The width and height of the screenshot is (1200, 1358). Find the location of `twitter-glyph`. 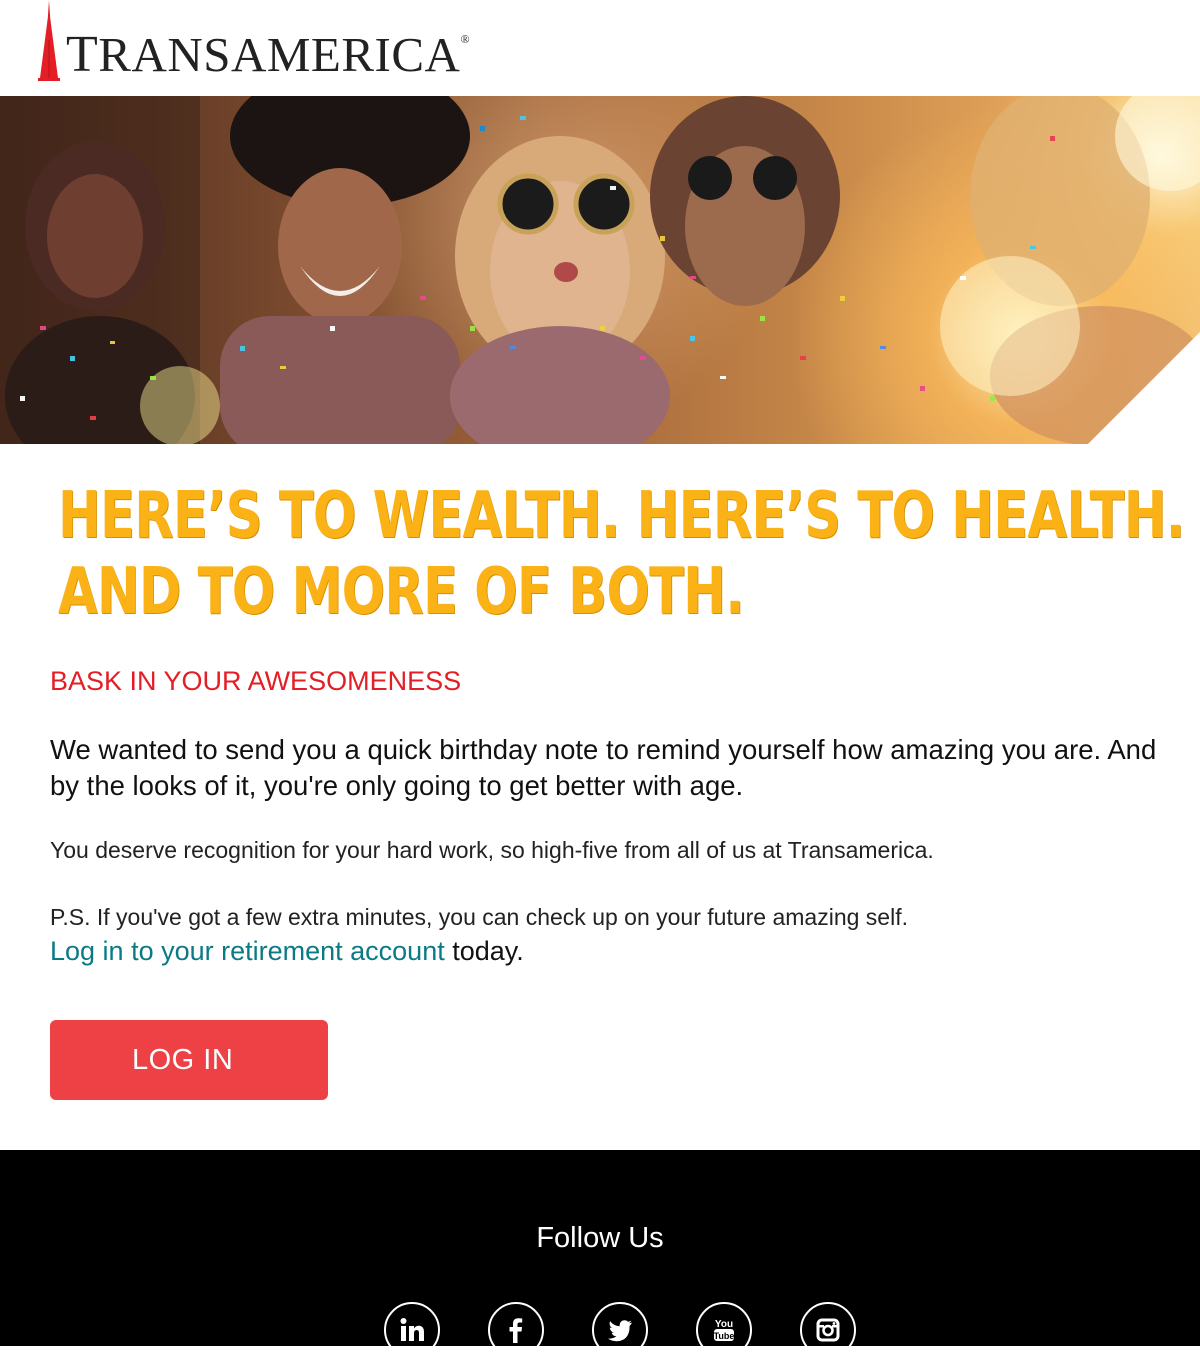

twitter-glyph is located at coordinates (620, 1331).